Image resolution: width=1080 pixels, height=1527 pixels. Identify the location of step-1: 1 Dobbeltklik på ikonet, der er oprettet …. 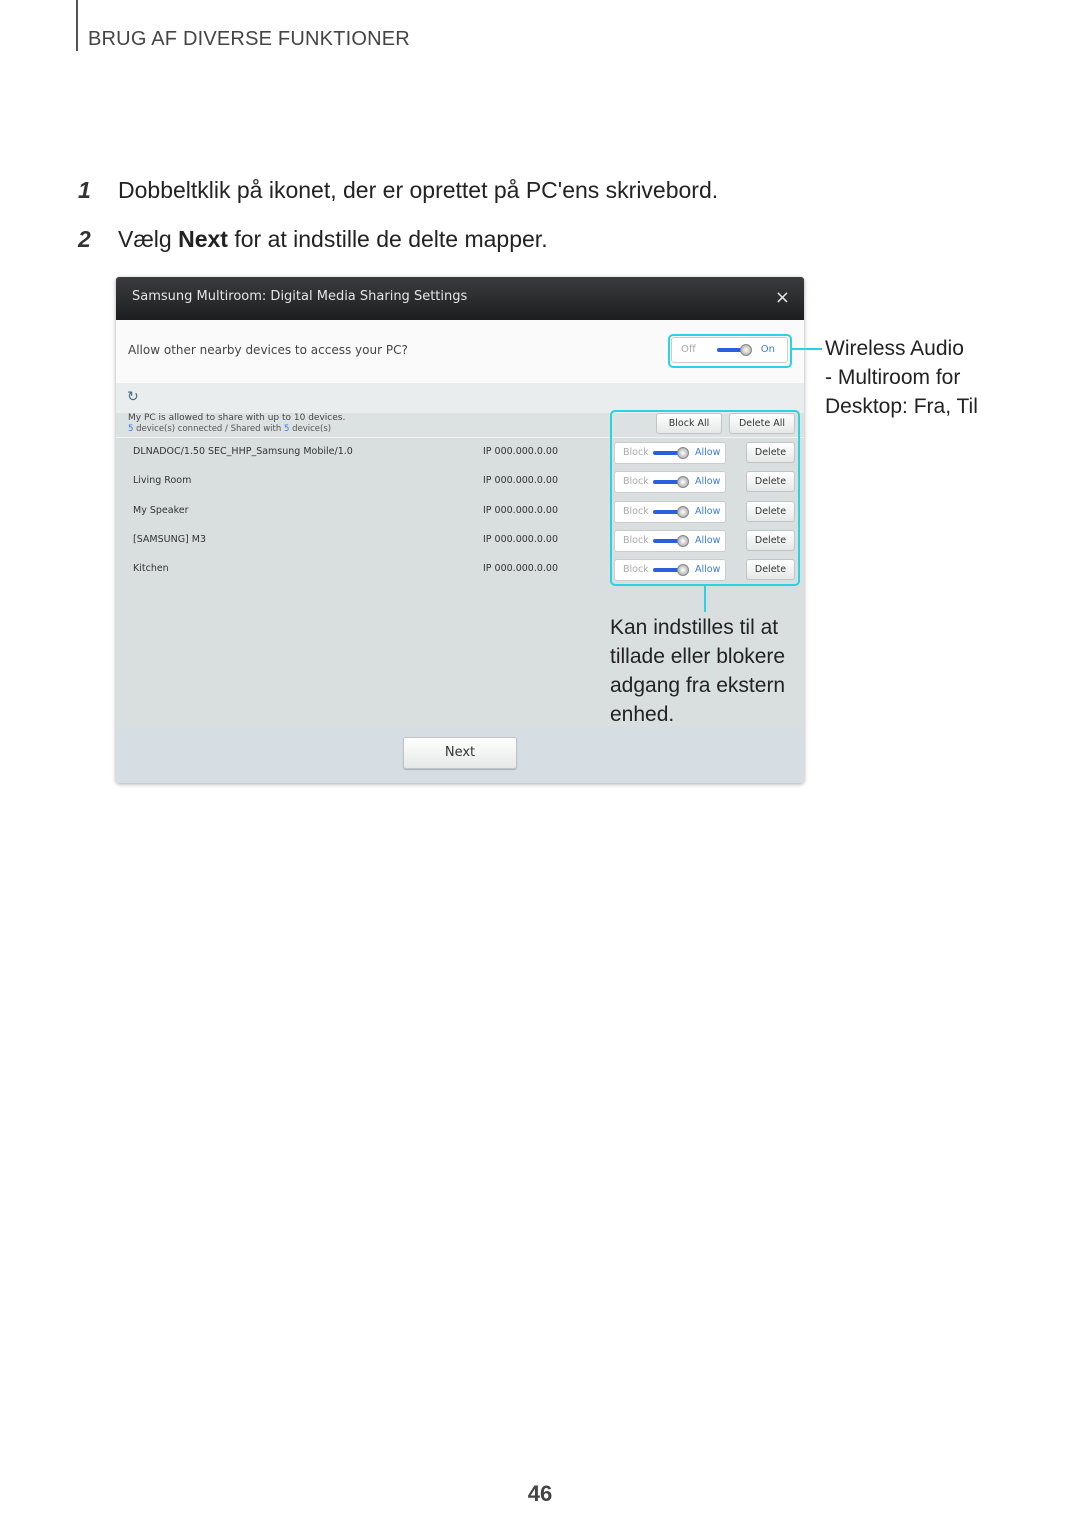
(398, 190).